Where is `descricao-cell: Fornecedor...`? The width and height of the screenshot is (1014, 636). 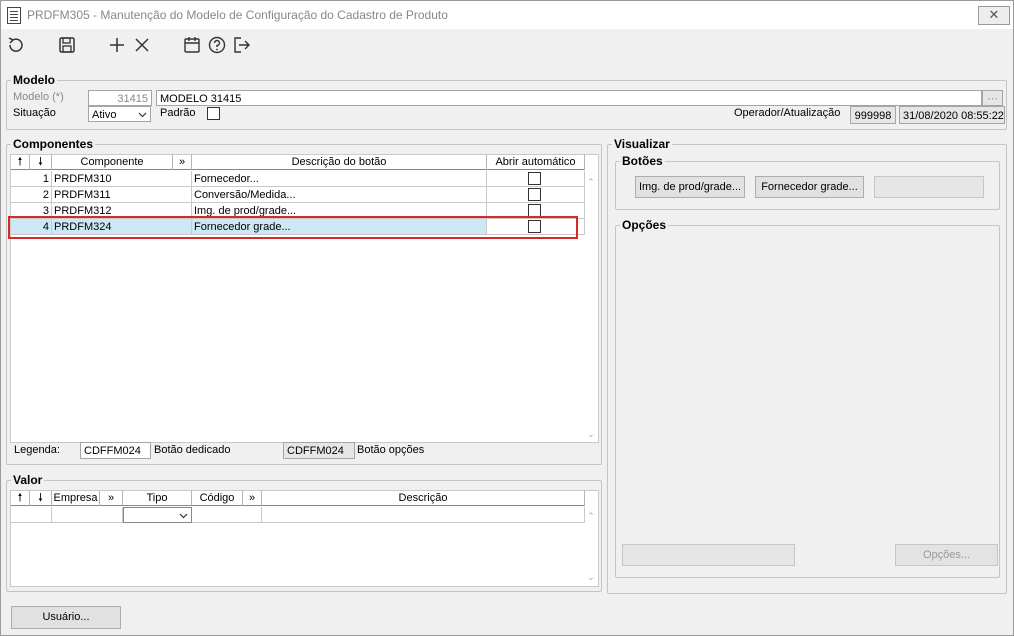 descricao-cell: Fornecedor... is located at coordinates (339, 179).